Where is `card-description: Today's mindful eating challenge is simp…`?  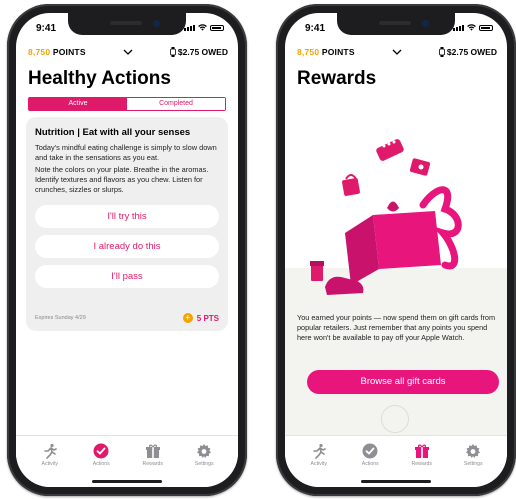
card-description: Today's mindful eating challenge is simp… is located at coordinates (126, 152).